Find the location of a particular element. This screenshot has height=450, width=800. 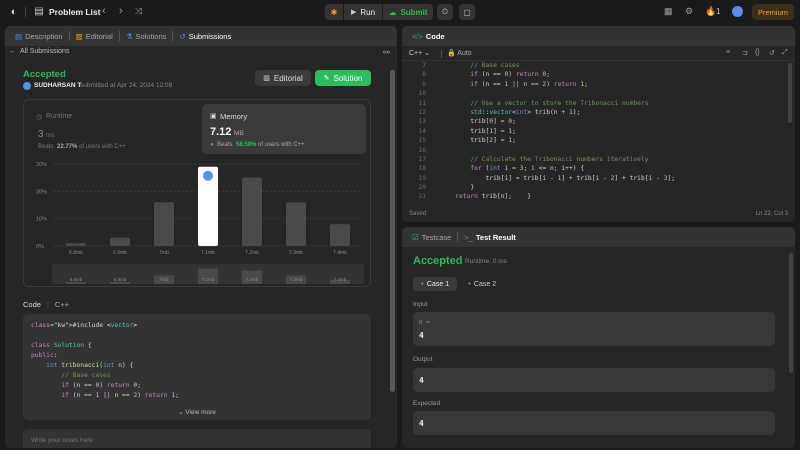

next-problem-icon: › is located at coordinates (121, 11).